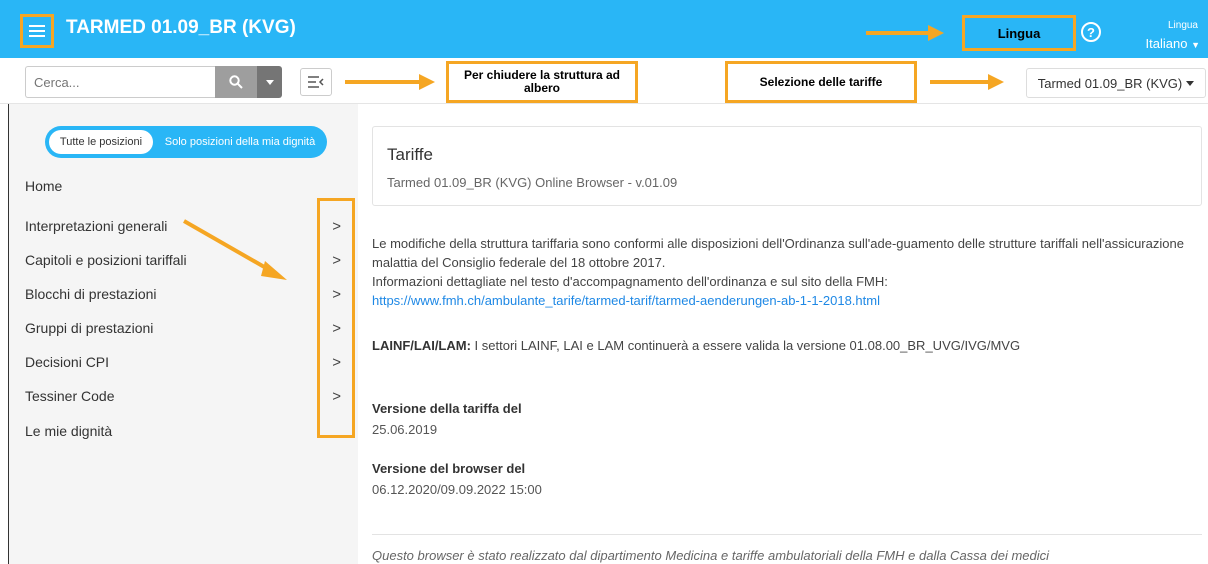 The height and width of the screenshot is (564, 1208). Describe the element at coordinates (336, 318) in the screenshot. I see `annotation-chevron-highlight` at that location.